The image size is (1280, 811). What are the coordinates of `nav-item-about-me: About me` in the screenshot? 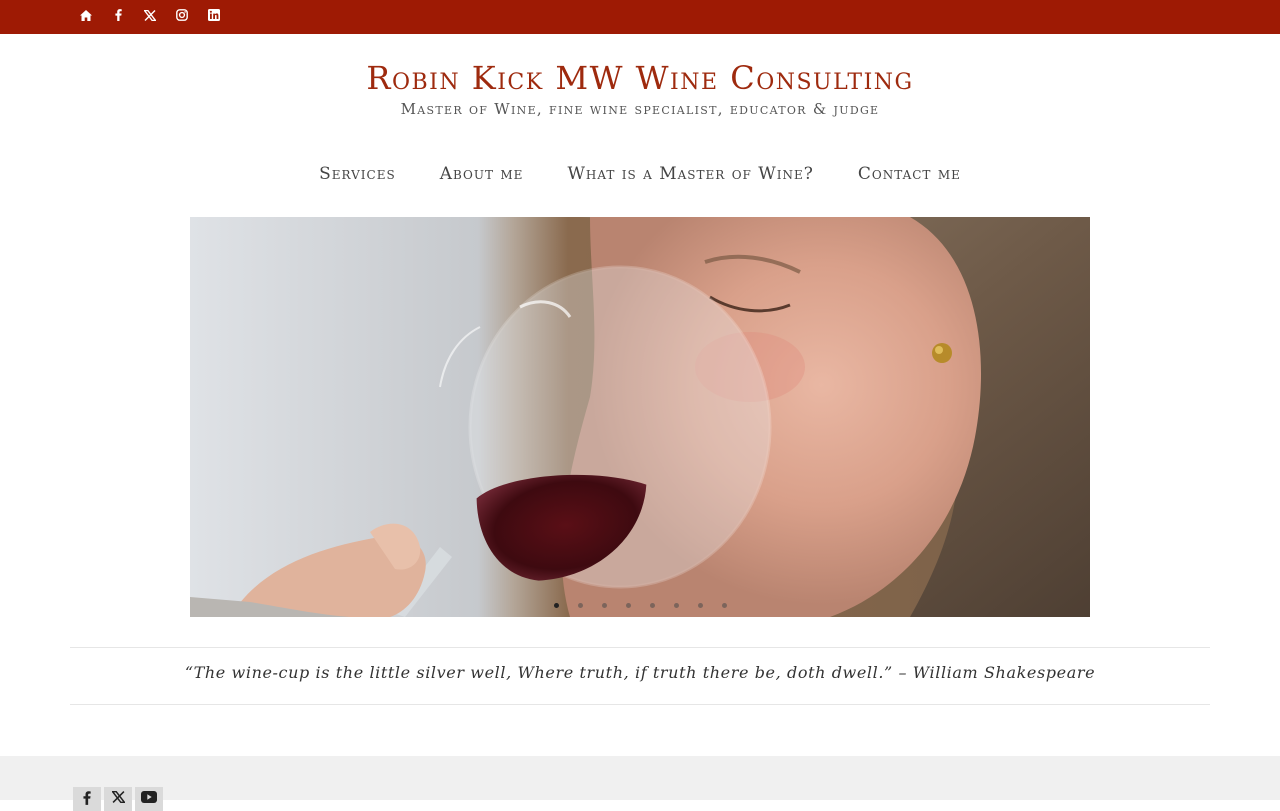 It's located at (482, 174).